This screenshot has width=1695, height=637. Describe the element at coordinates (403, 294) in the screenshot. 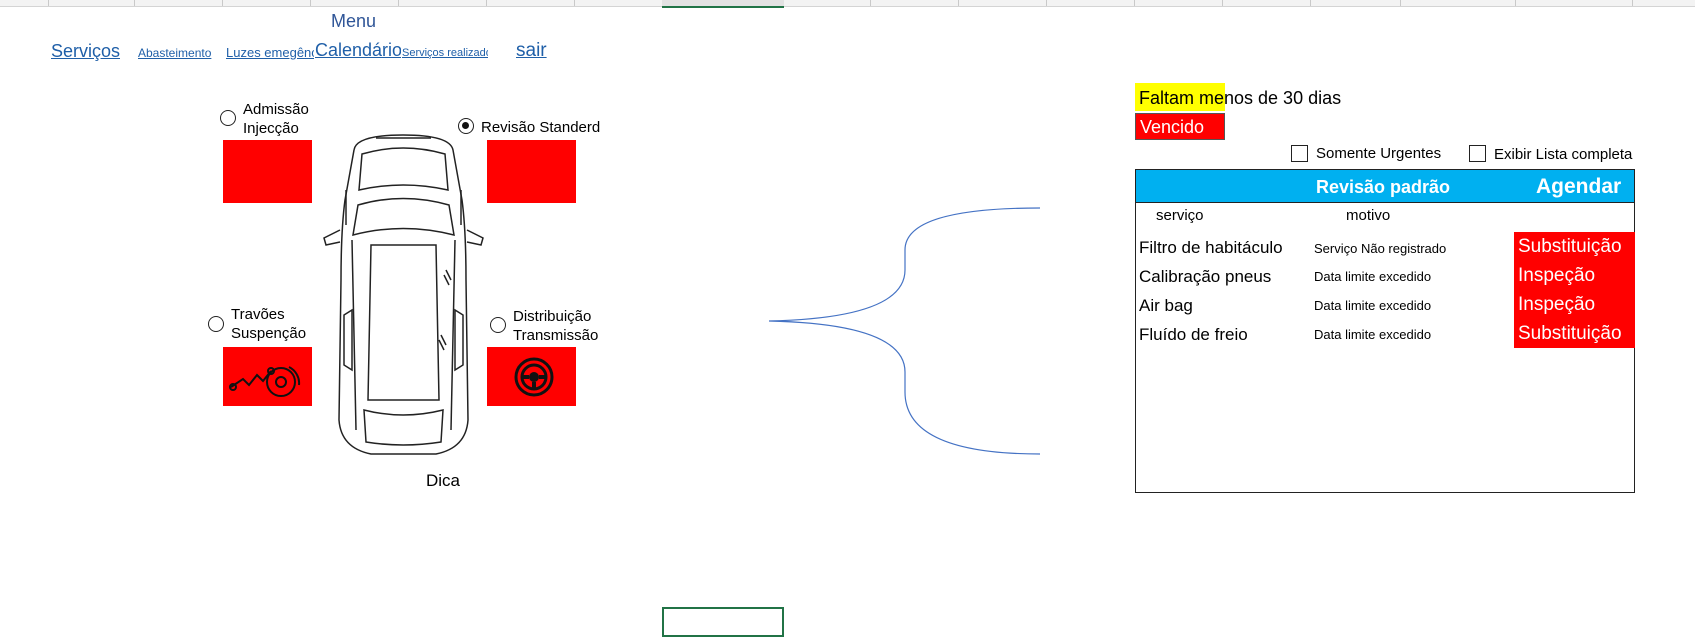

I see `car-top-view-icon` at that location.